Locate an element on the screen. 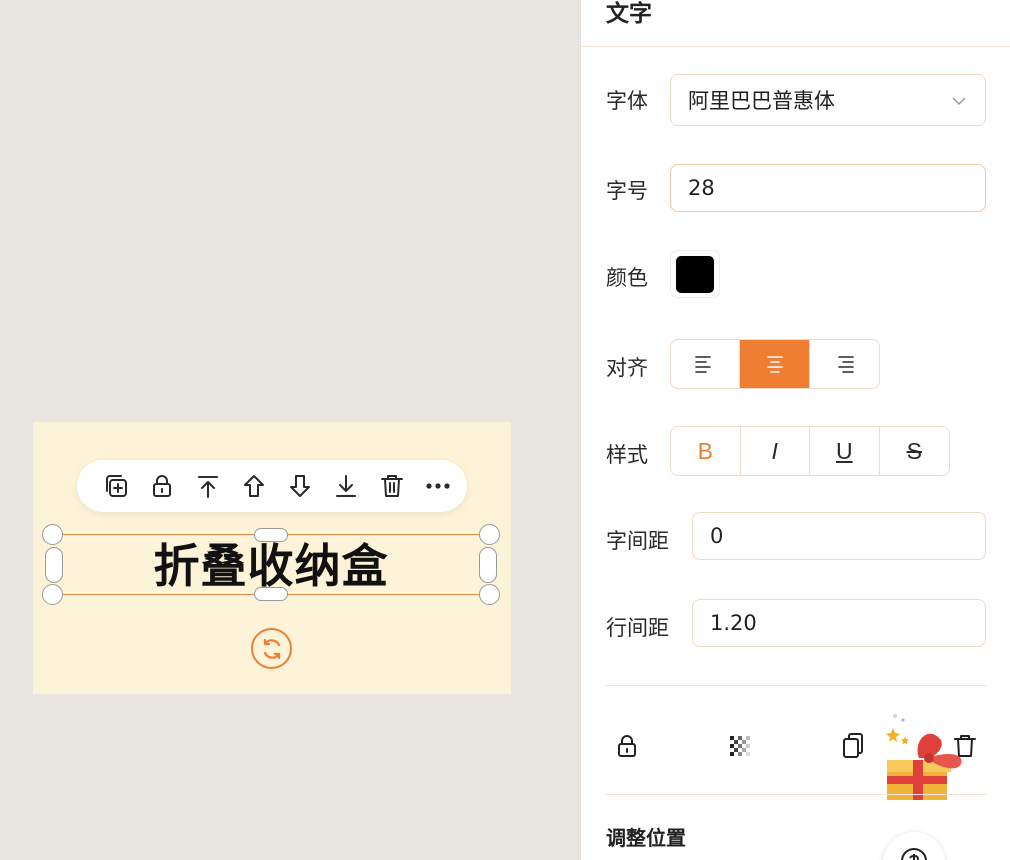  underline-label: U is located at coordinates (844, 450).